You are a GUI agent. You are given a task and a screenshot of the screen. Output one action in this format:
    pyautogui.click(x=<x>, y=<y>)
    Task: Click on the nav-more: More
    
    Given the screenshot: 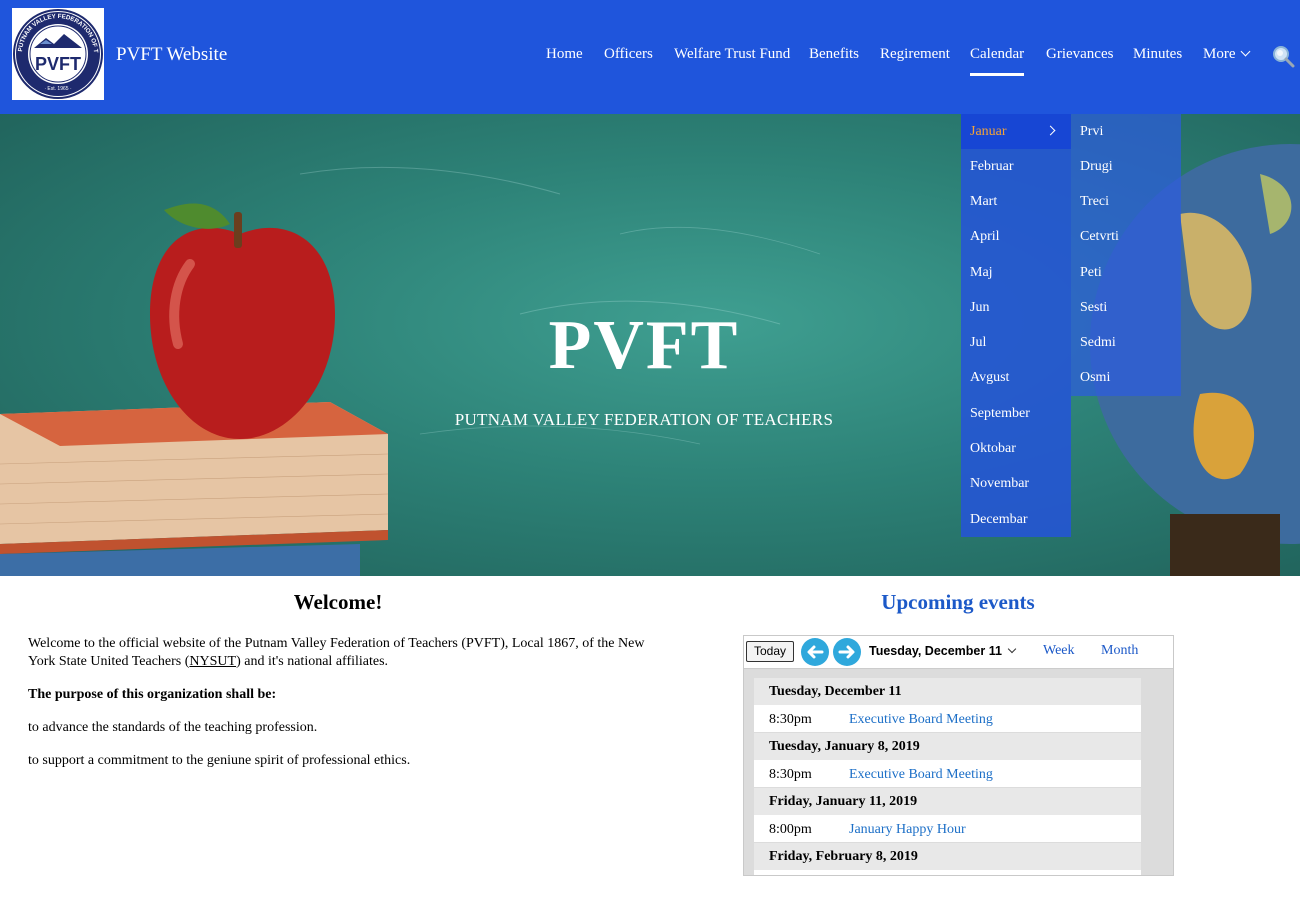 What is the action you would take?
    pyautogui.click(x=1226, y=54)
    